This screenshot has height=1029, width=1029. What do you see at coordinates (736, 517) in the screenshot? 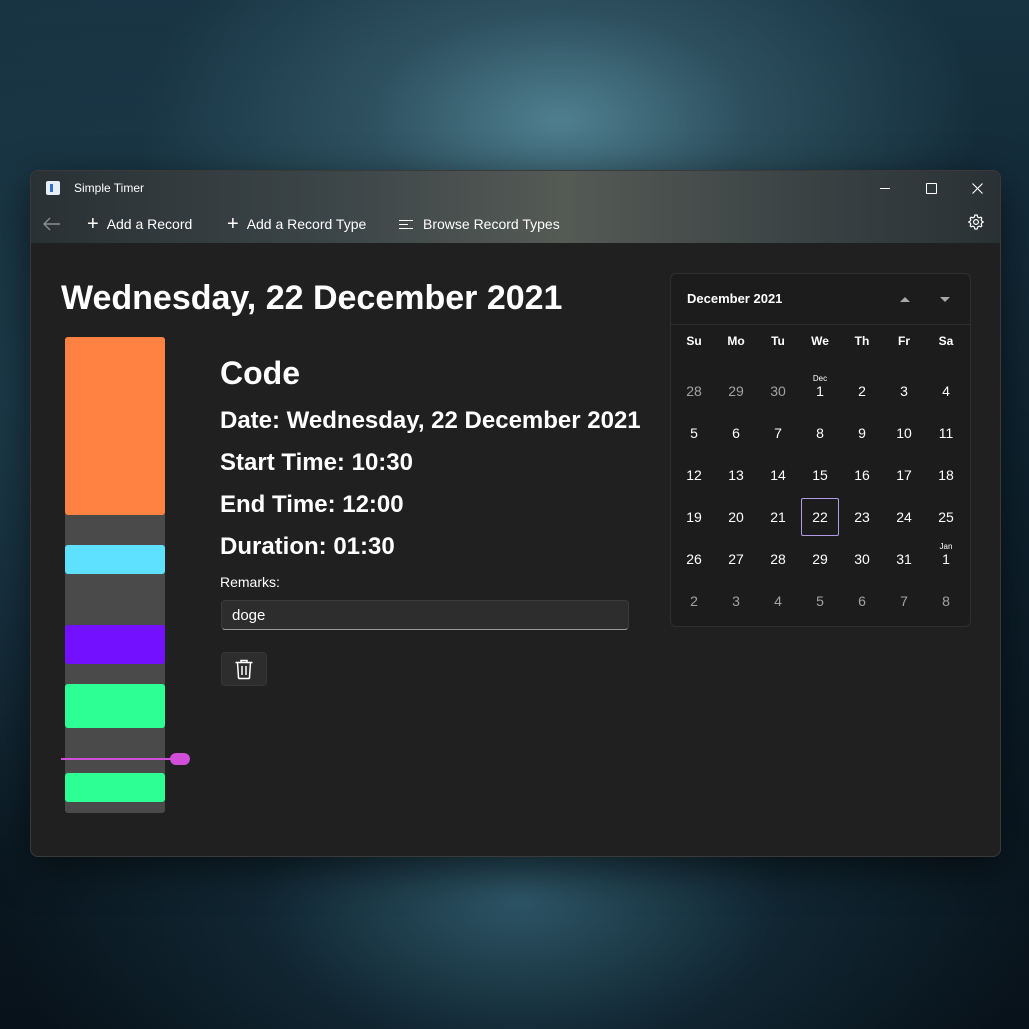
I see `calendar-day: 20` at bounding box center [736, 517].